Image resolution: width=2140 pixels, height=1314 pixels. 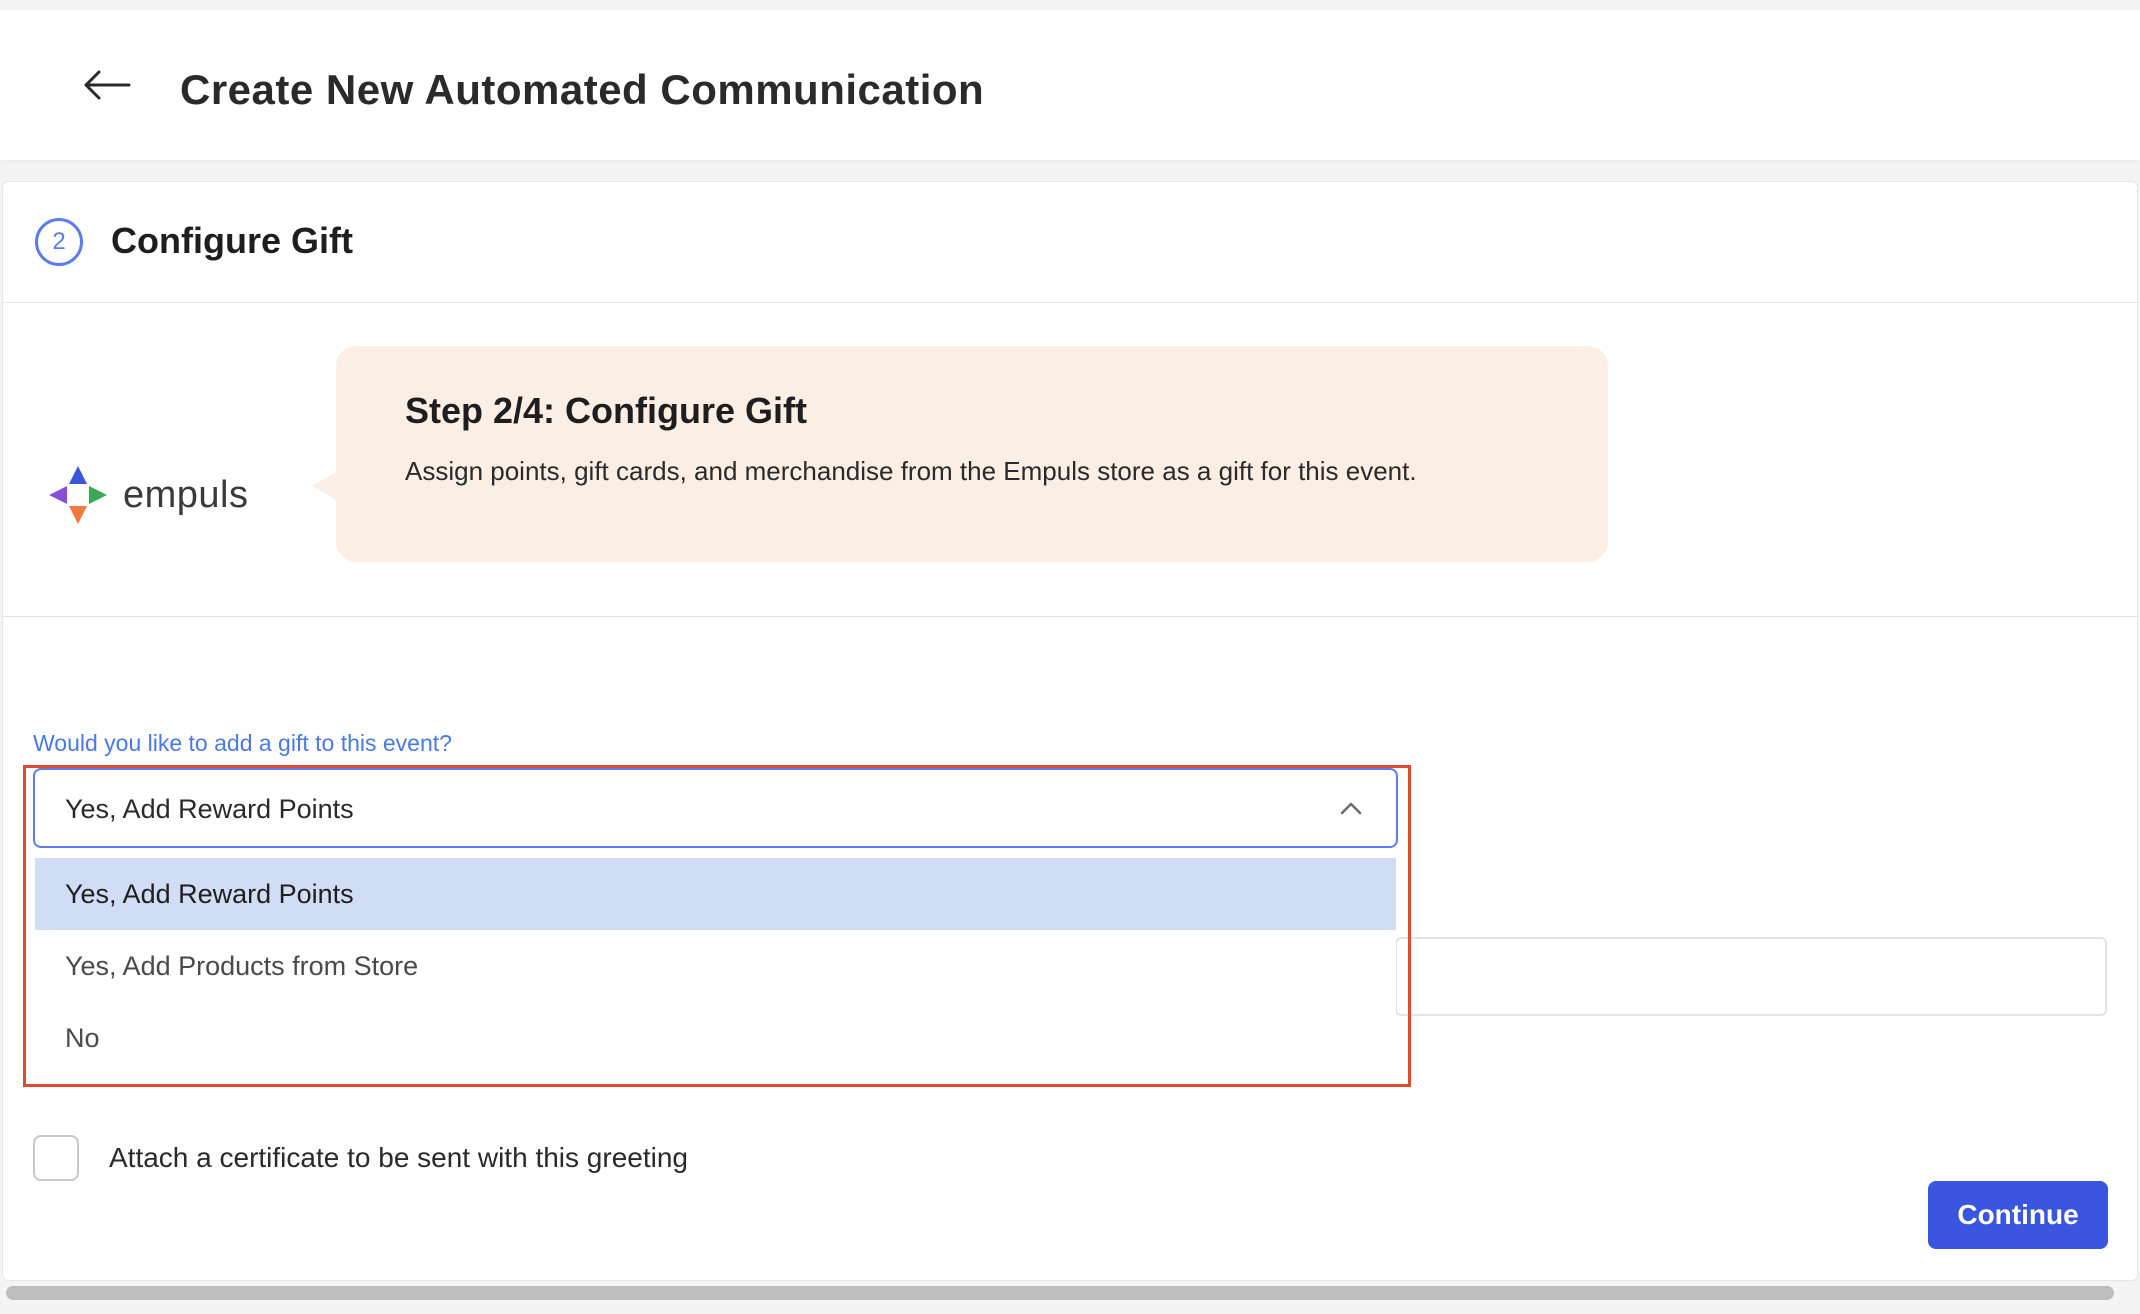 I want to click on page-header: Create New Automated Communication, so click(x=1070, y=85).